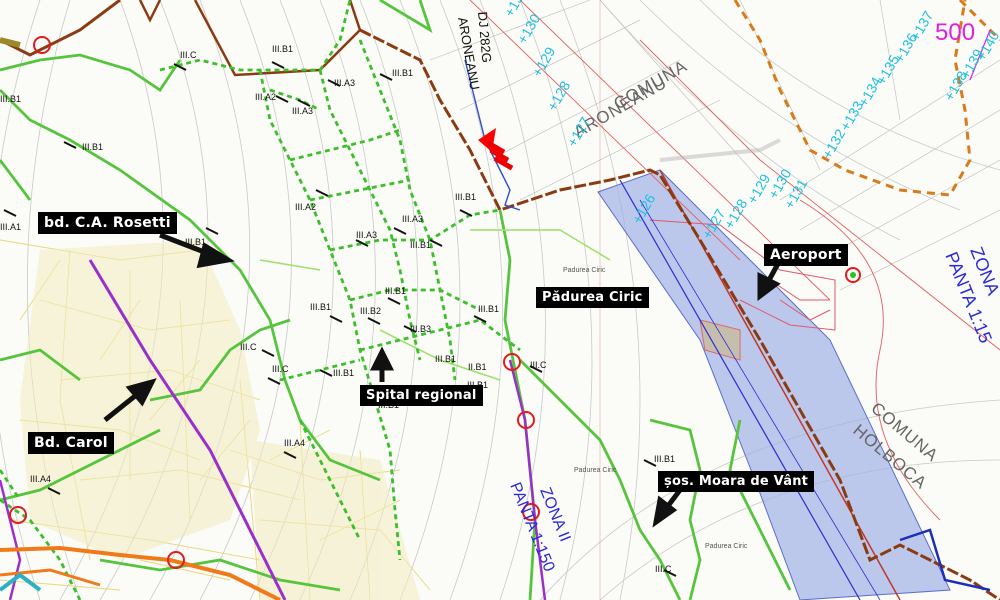 This screenshot has height=600, width=1000. What do you see at coordinates (595, 470) in the screenshot?
I see `padurea-small-2: Padurea Ciric` at bounding box center [595, 470].